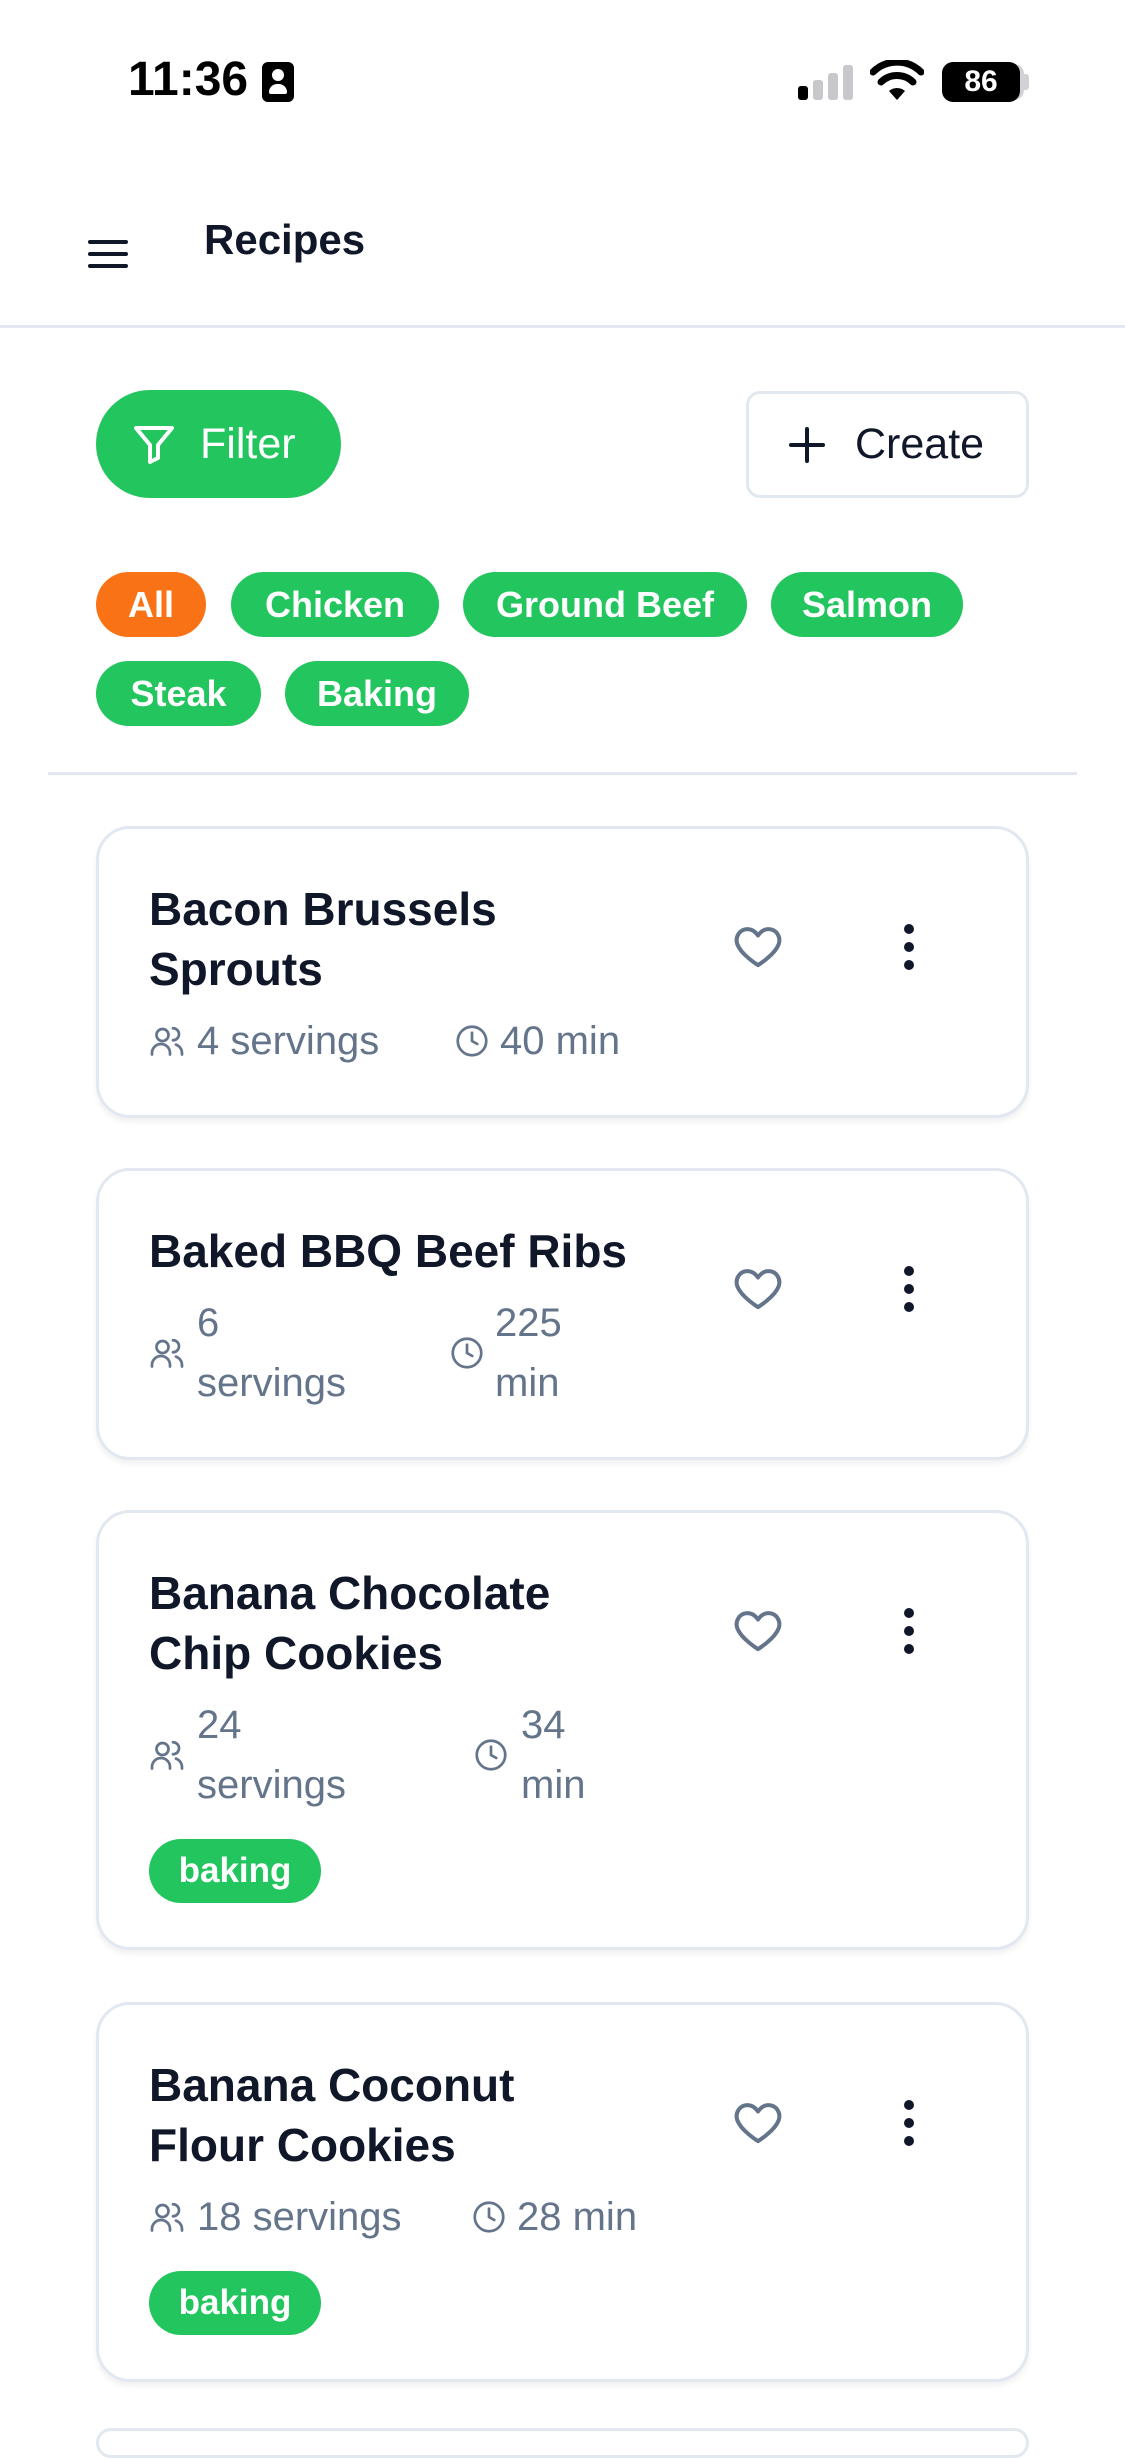 This screenshot has height=2458, width=1125. What do you see at coordinates (409, 939) in the screenshot?
I see `recipe-title: Bacon Brussels Sprouts` at bounding box center [409, 939].